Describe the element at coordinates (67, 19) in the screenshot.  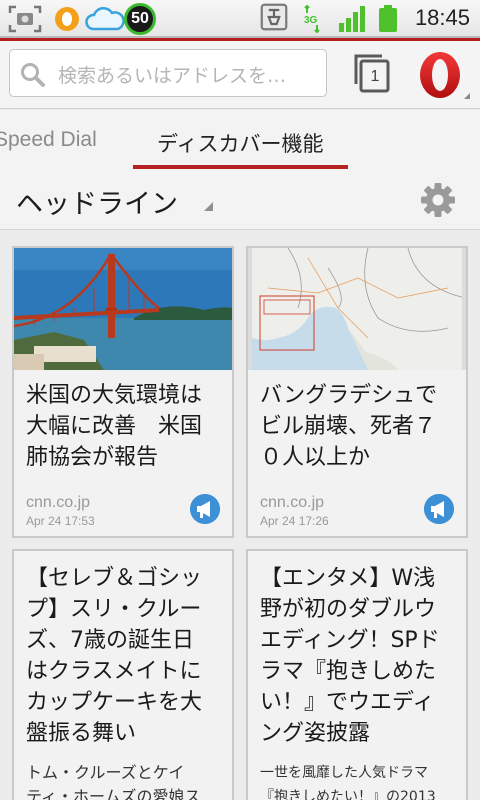
I see `opera-mini-icon` at that location.